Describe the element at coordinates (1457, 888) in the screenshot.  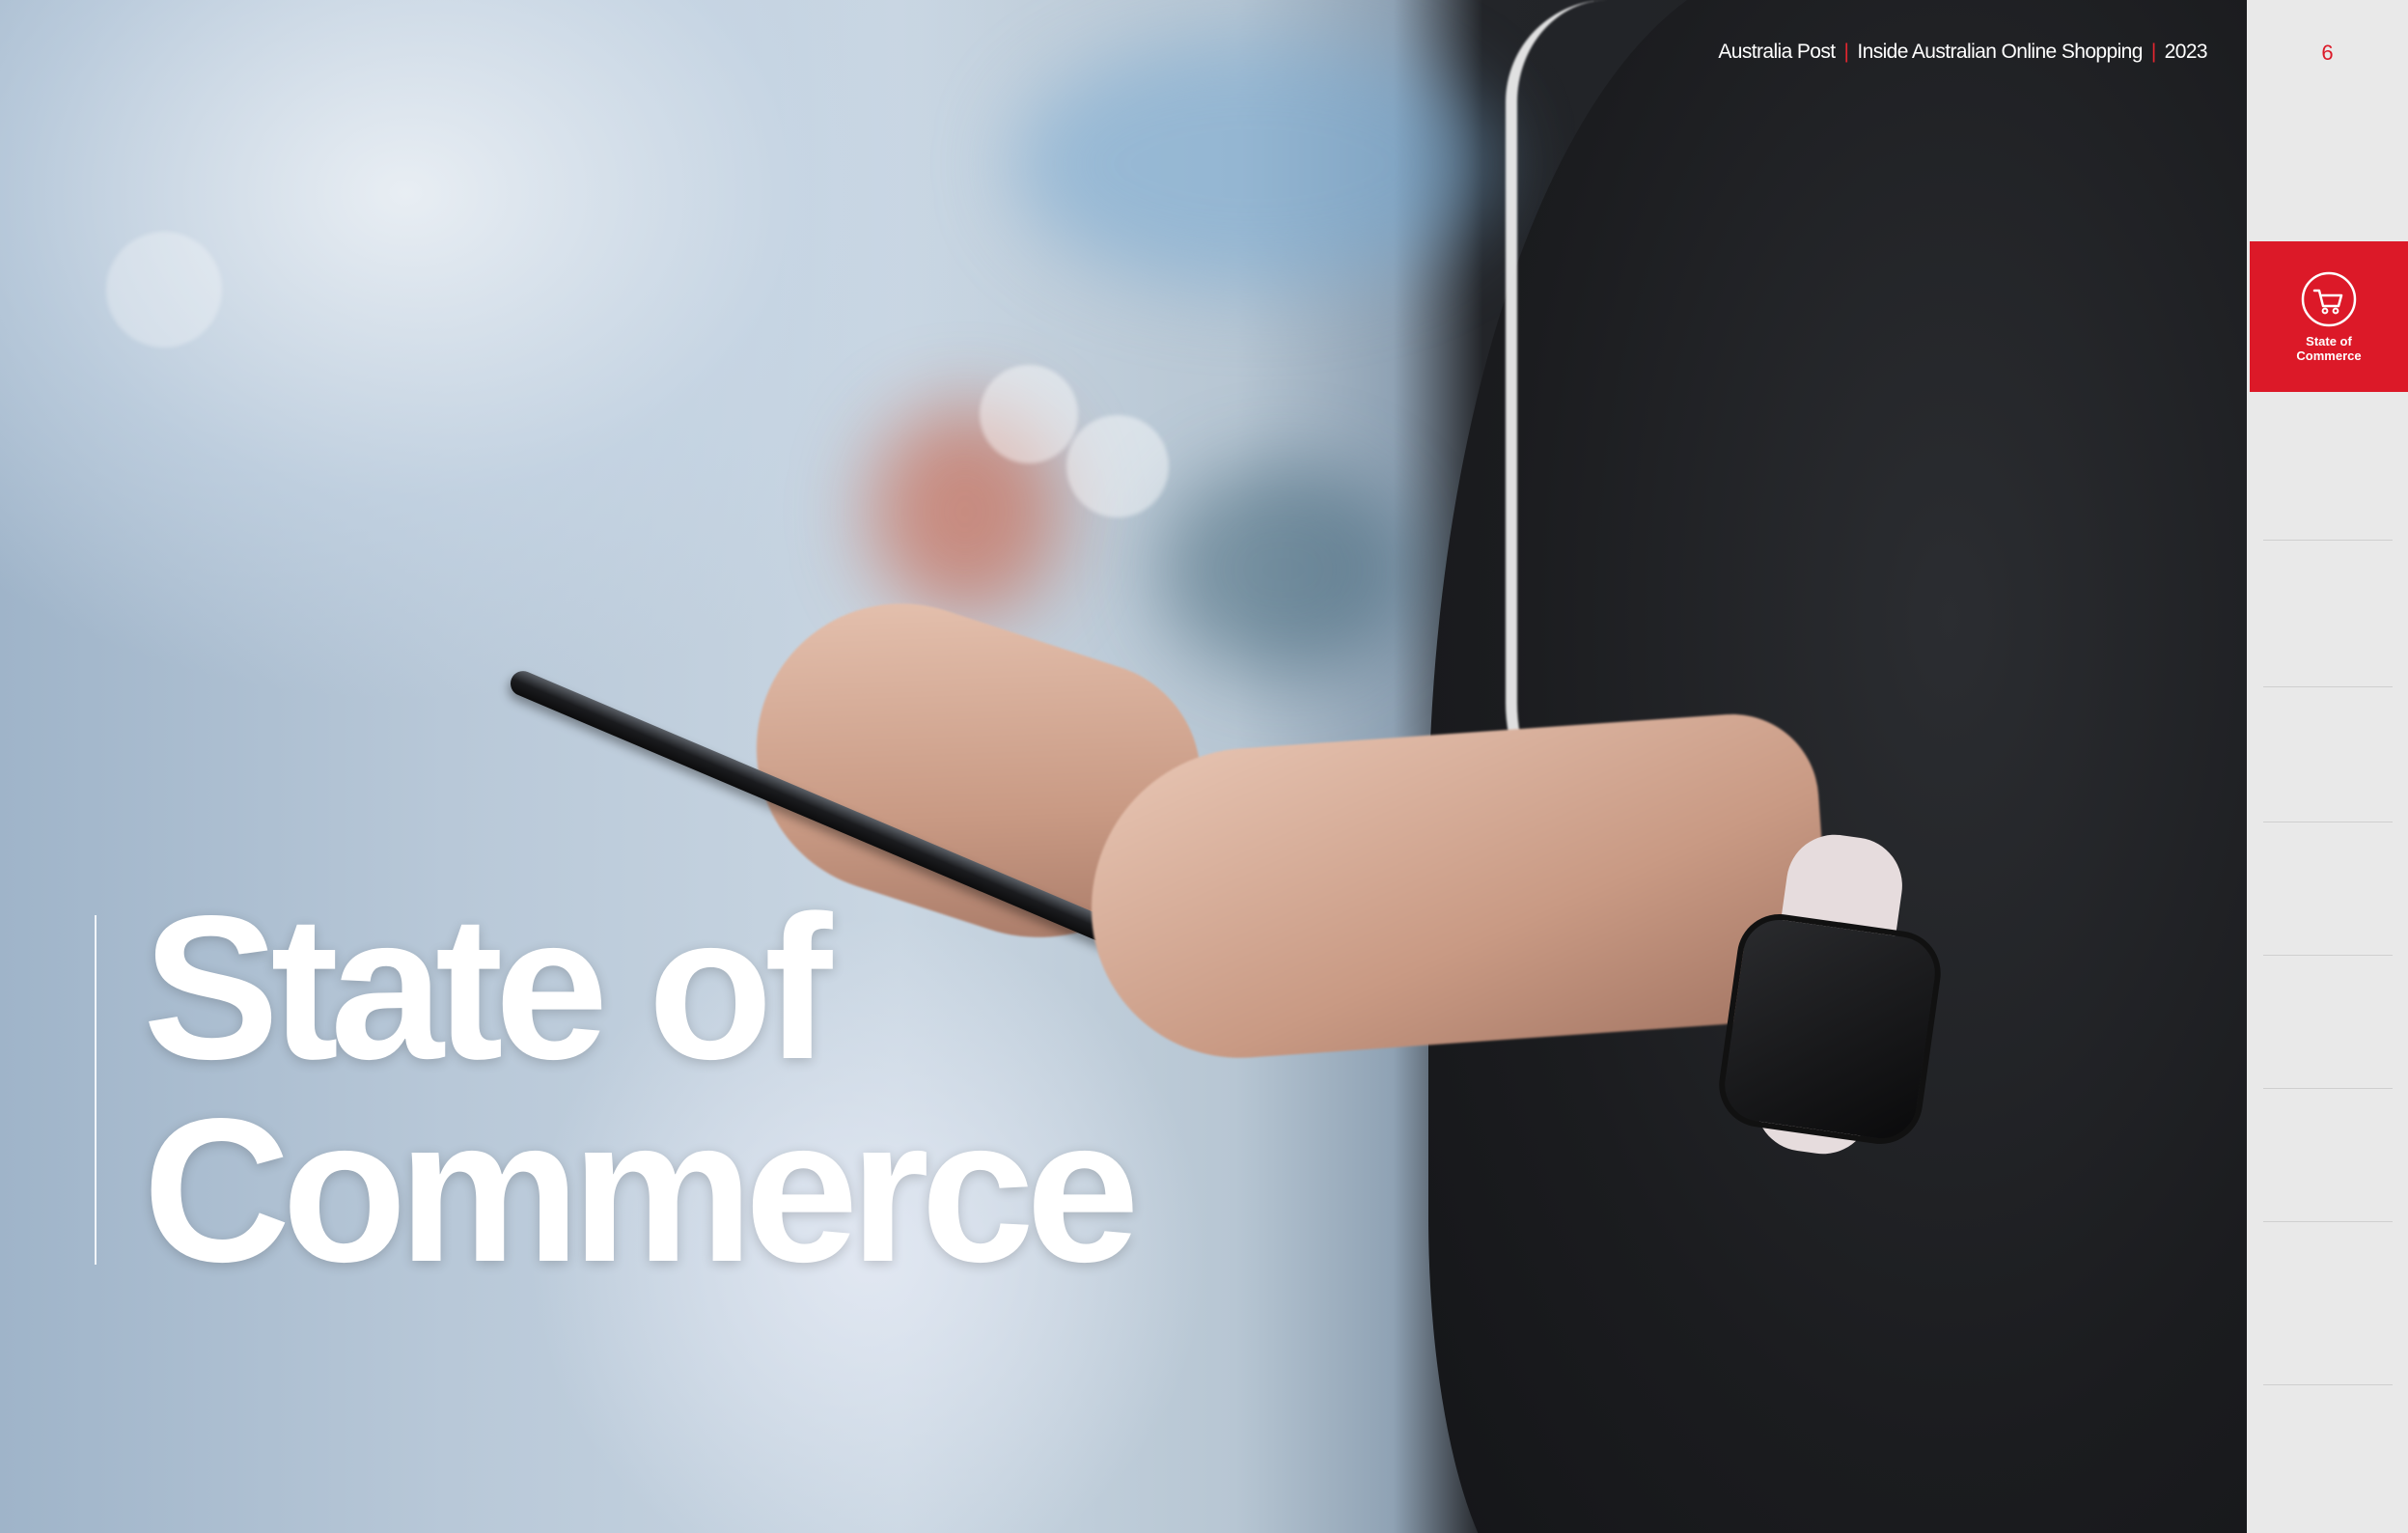
I see `photo-right-hand` at that location.